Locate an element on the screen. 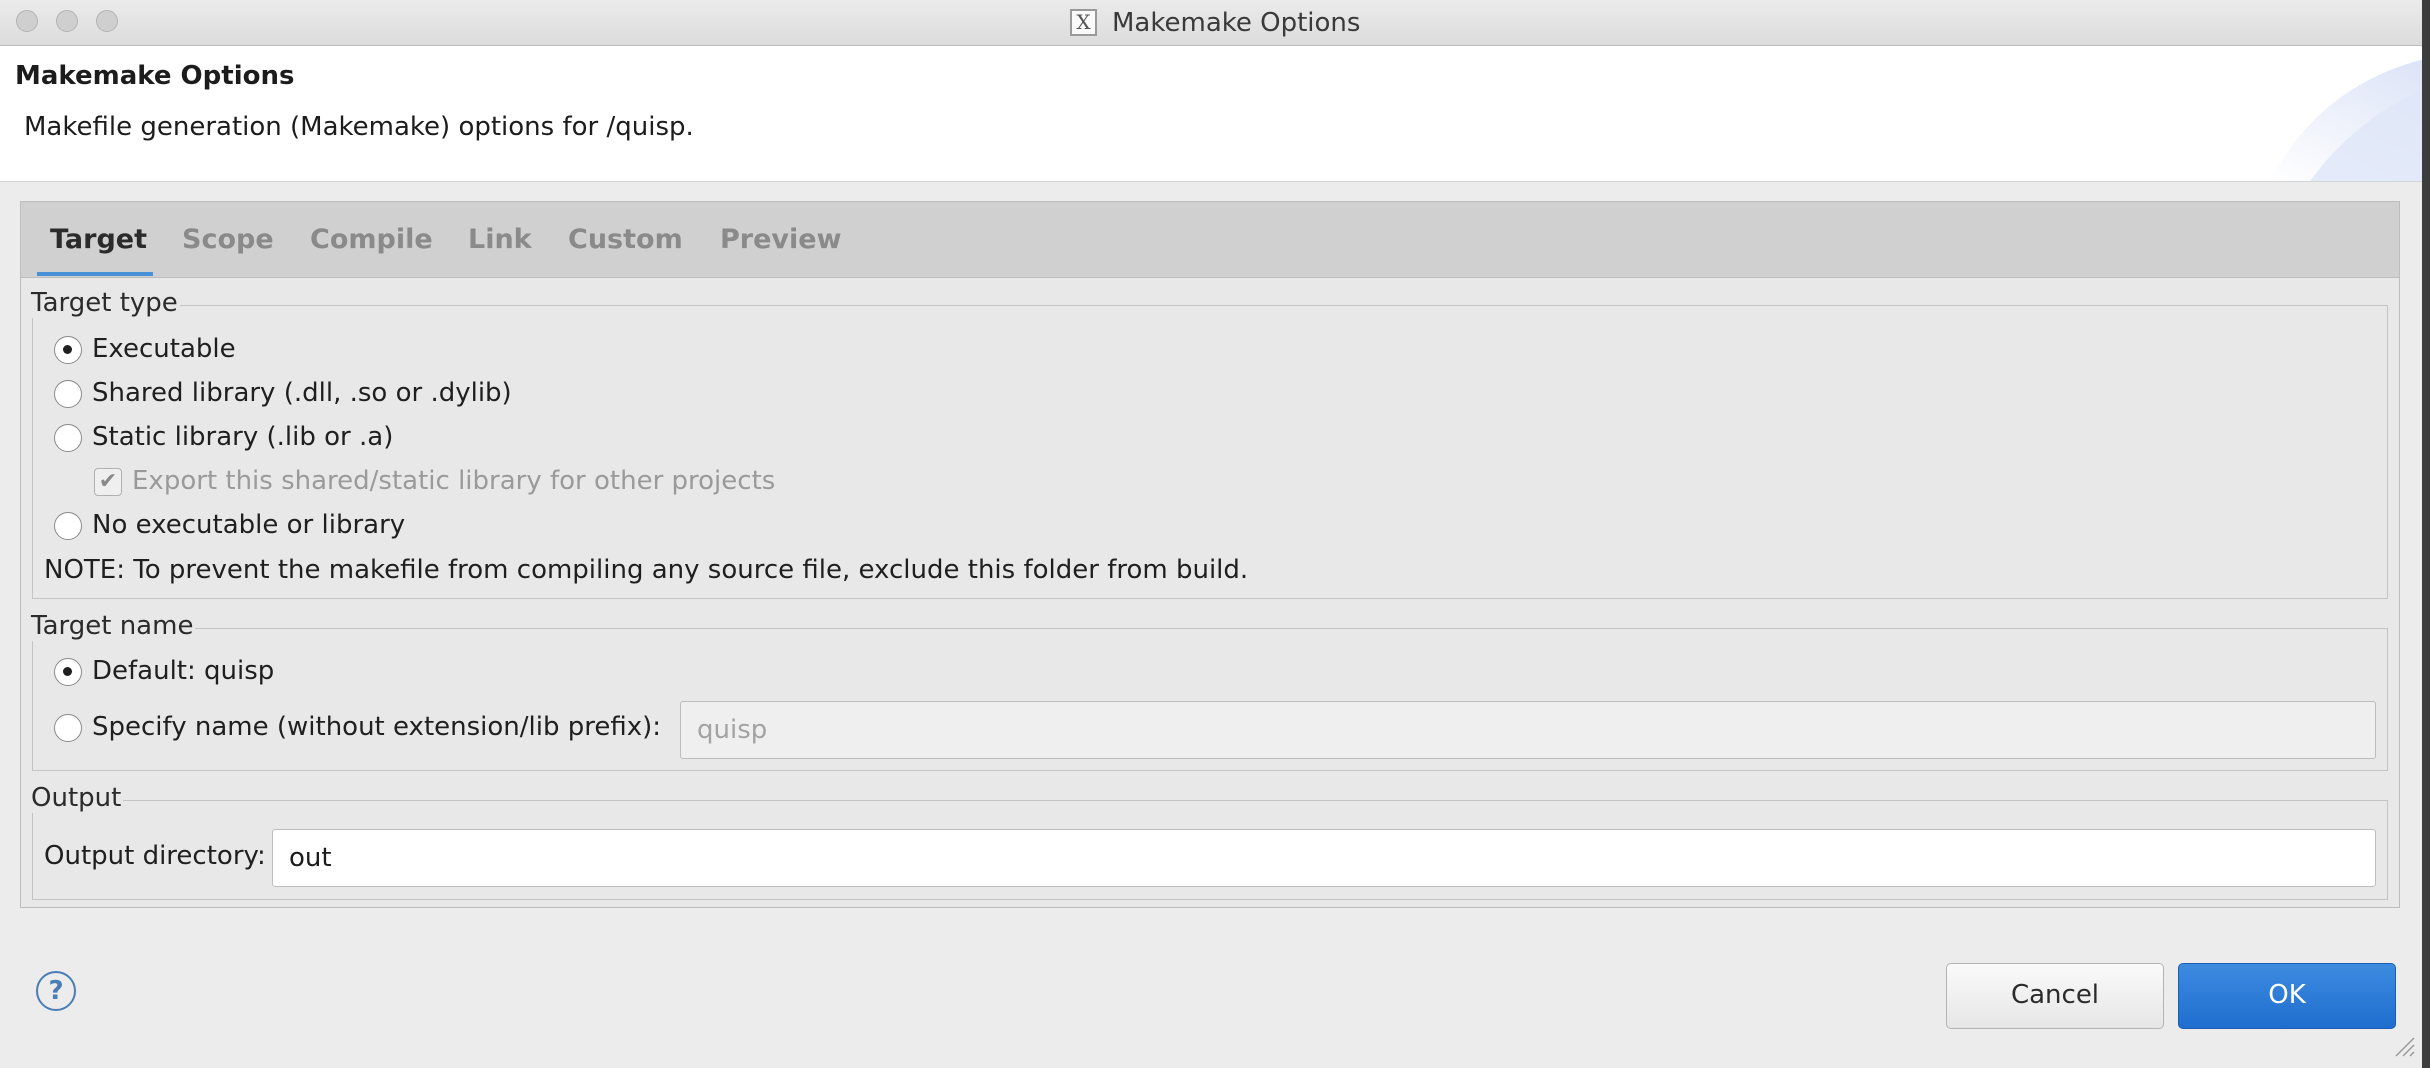  radio-static-library is located at coordinates (68, 438).